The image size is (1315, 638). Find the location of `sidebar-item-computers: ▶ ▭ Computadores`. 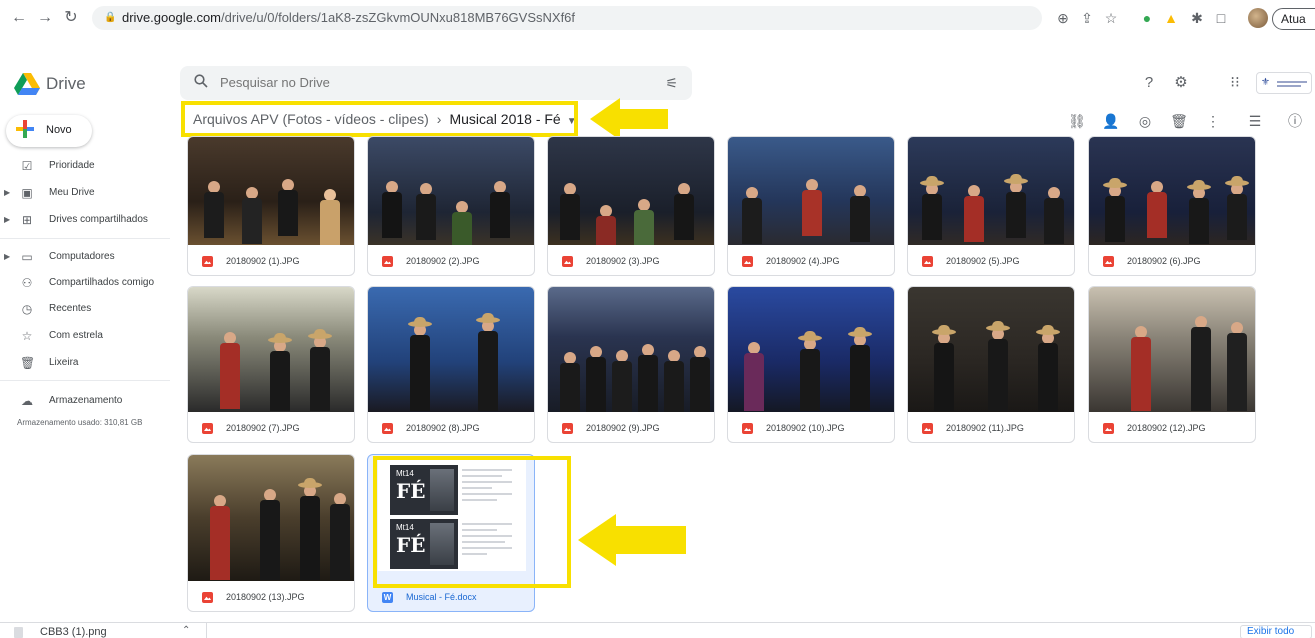

sidebar-item-computers: ▶ ▭ Computadores is located at coordinates (87, 257).